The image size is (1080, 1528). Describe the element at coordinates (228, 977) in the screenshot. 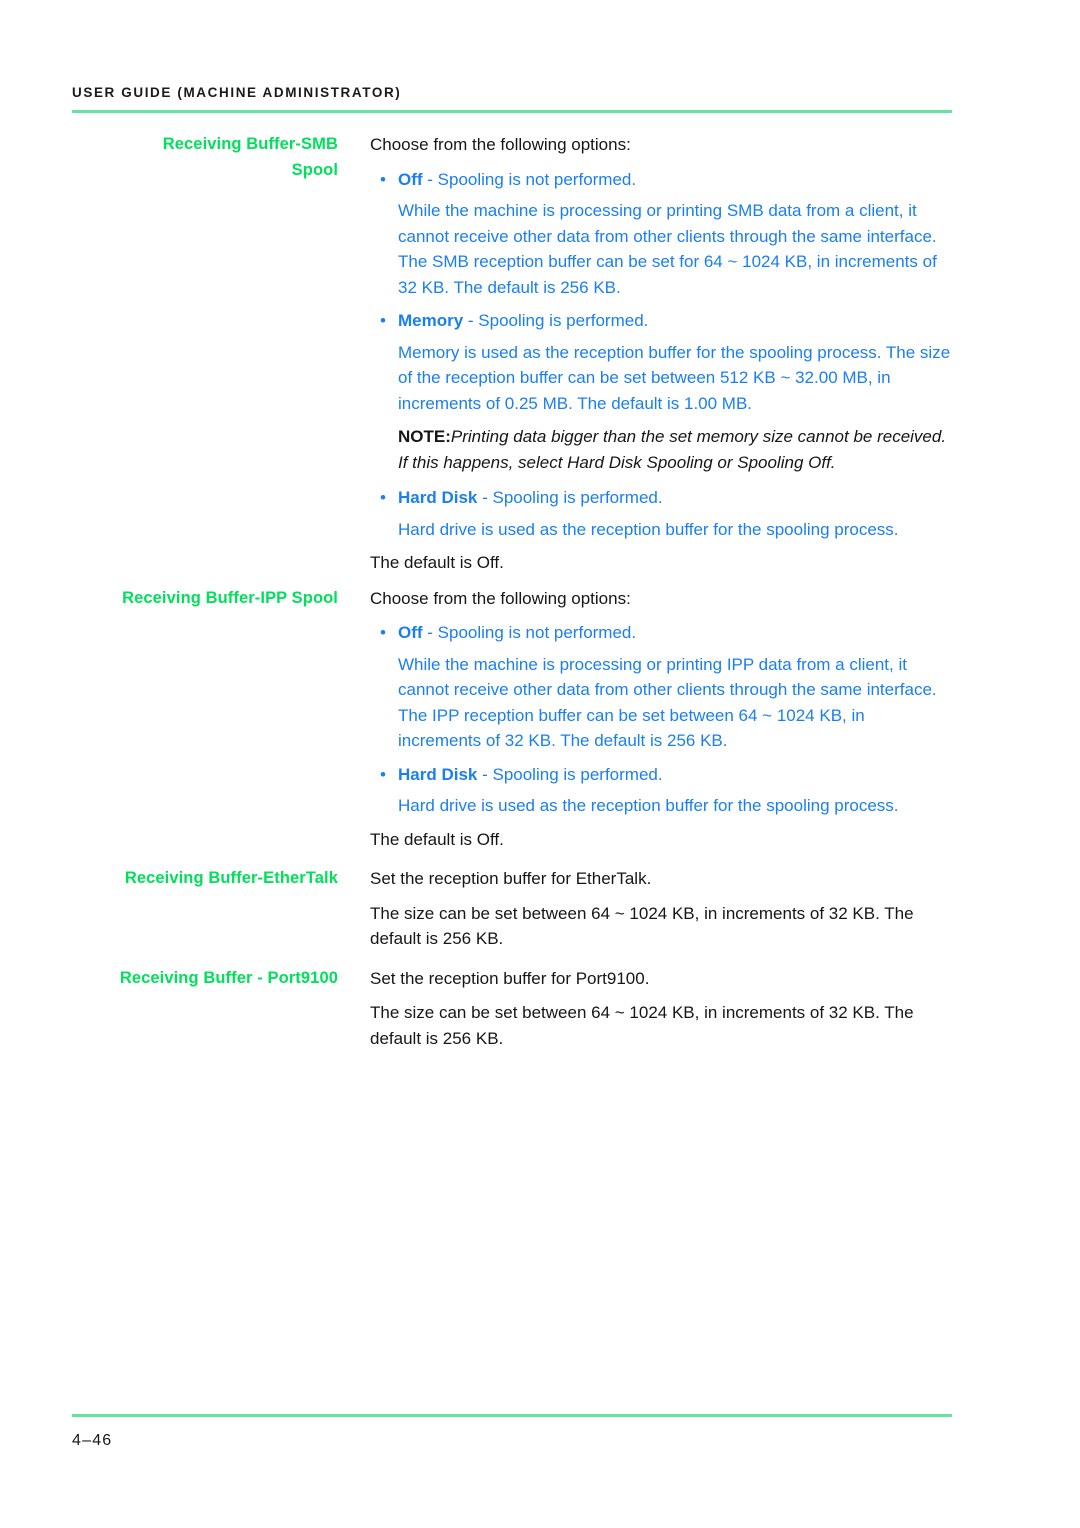

I see `section-label: Receiving Buffer - Port9100` at that location.